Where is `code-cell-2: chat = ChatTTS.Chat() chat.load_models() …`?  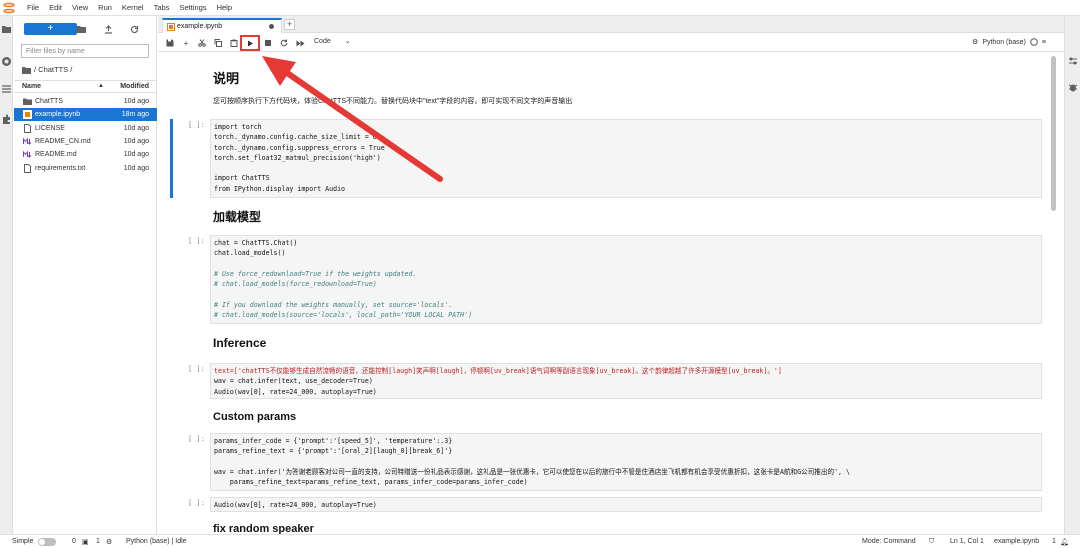 code-cell-2: chat = ChatTTS.Chat() chat.load_models() … is located at coordinates (626, 279).